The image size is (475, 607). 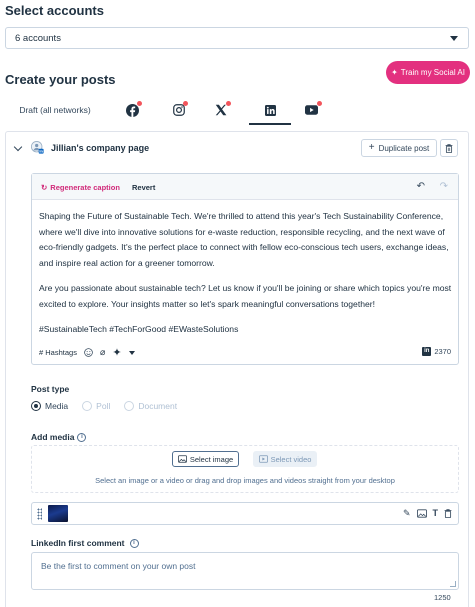 I want to click on svg-text: in, so click(x=41, y=151).